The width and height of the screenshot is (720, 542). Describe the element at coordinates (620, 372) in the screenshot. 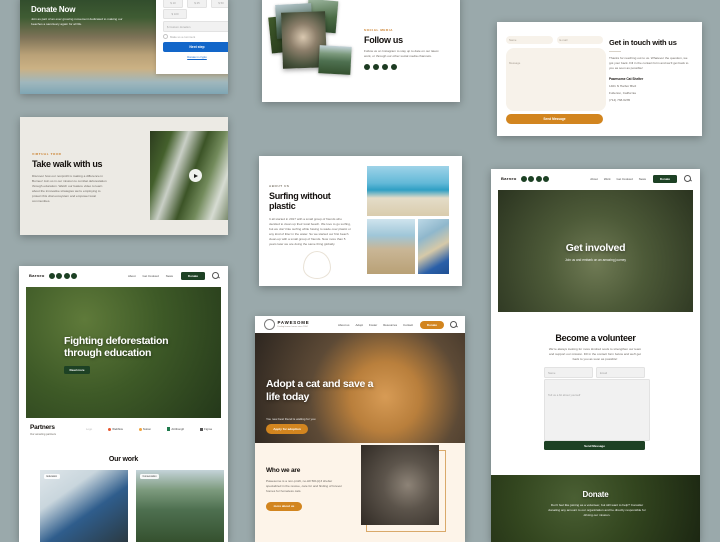

I see `volunteer-email-input: Email` at that location.